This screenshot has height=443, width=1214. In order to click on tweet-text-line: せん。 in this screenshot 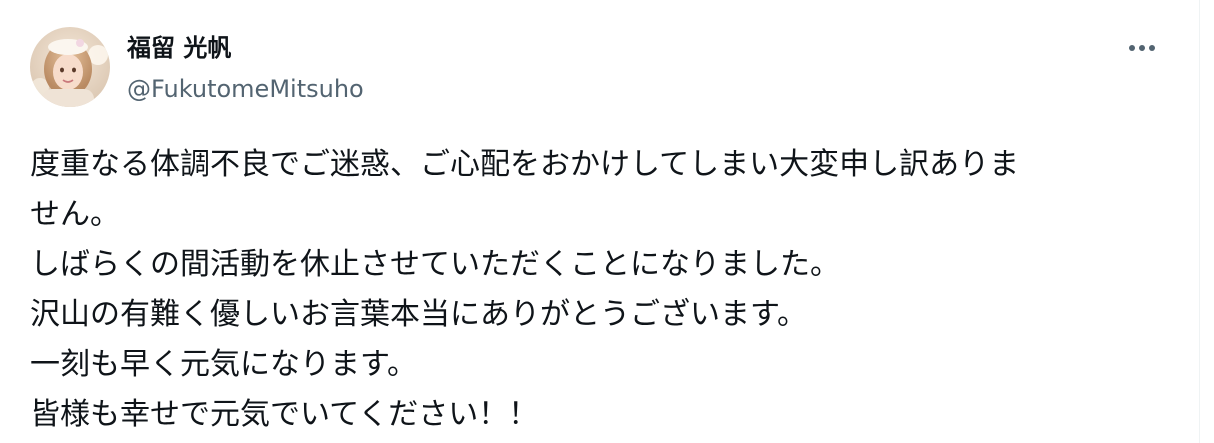, I will do `click(75, 214)`.